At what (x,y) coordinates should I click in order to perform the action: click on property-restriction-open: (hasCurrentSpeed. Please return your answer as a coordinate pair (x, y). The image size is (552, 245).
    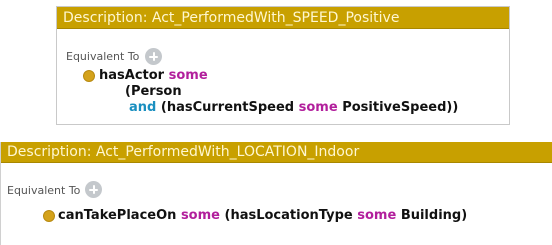
    Looking at the image, I should click on (227, 107).